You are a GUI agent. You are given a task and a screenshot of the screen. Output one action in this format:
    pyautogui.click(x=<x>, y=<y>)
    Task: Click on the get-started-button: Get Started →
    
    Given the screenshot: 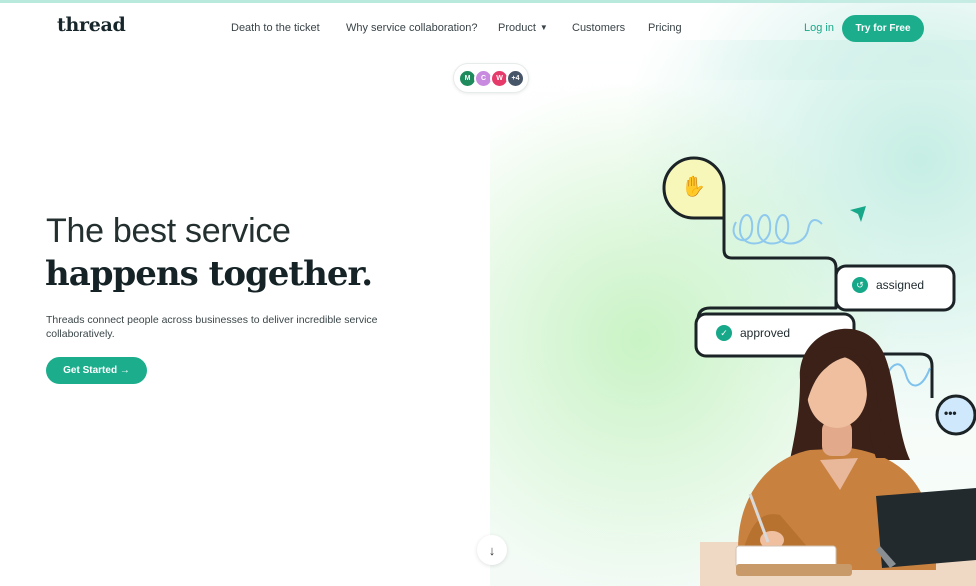 What is the action you would take?
    pyautogui.click(x=96, y=370)
    